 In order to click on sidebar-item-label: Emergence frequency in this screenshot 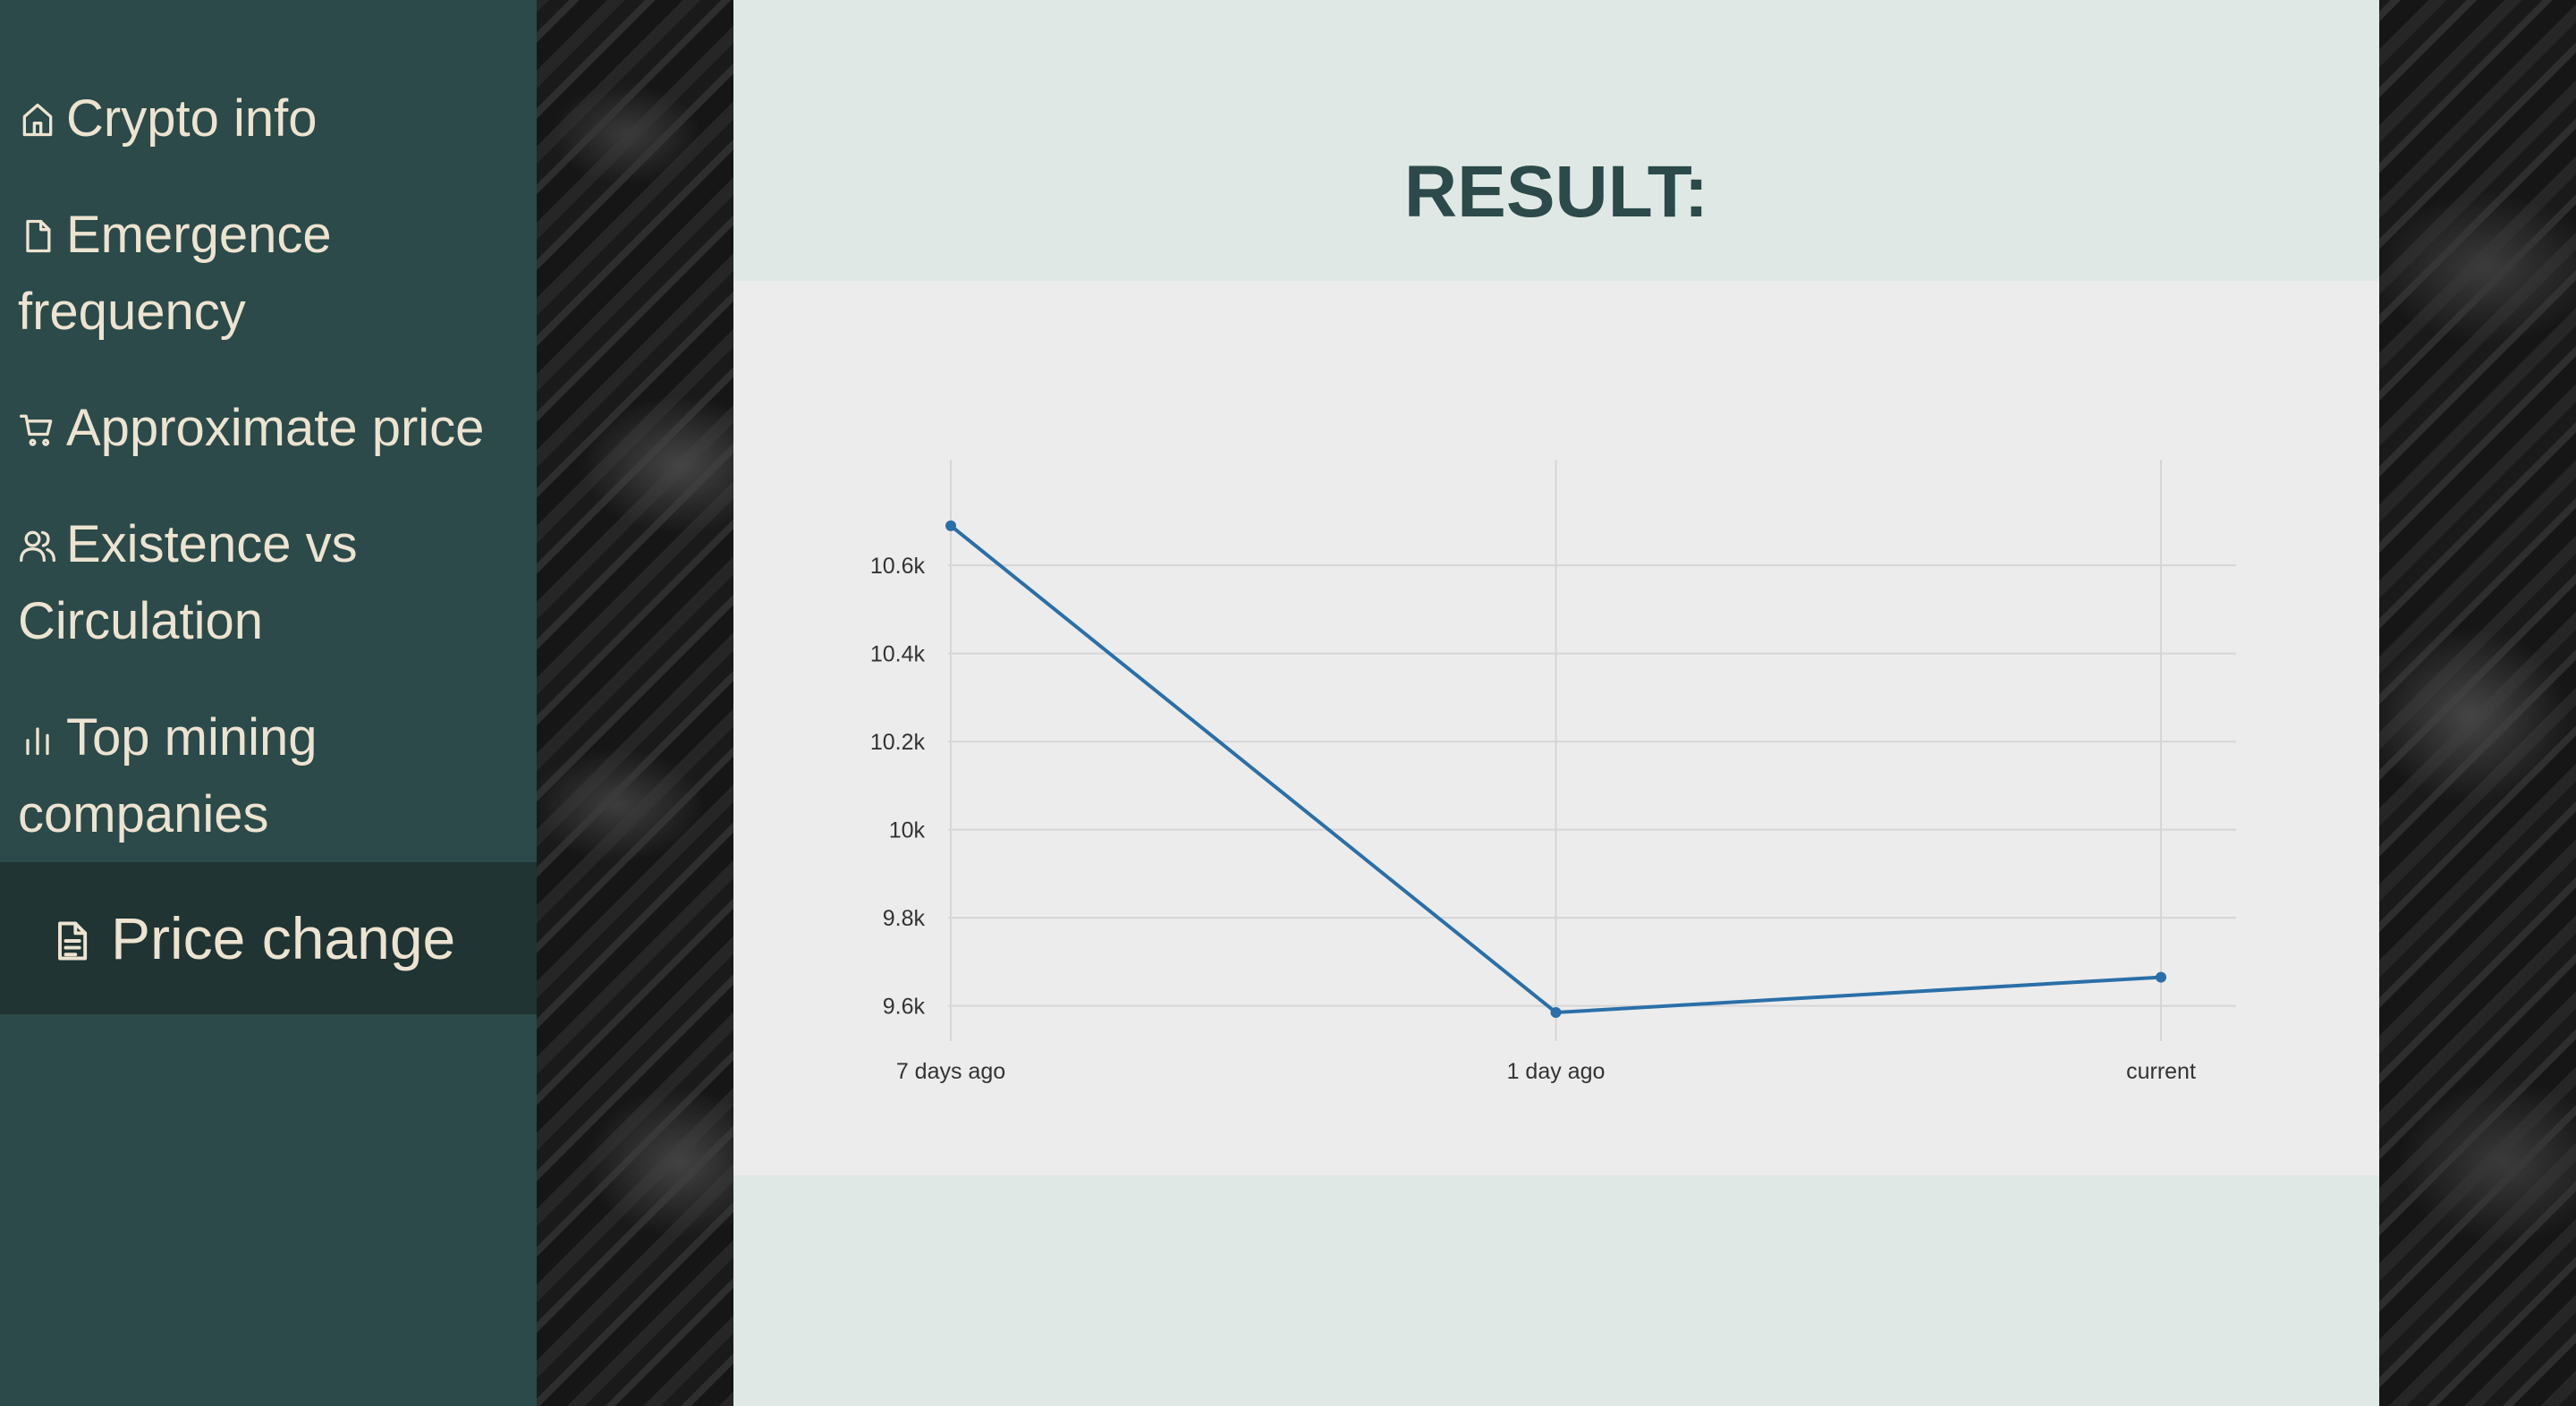, I will do `click(175, 274)`.